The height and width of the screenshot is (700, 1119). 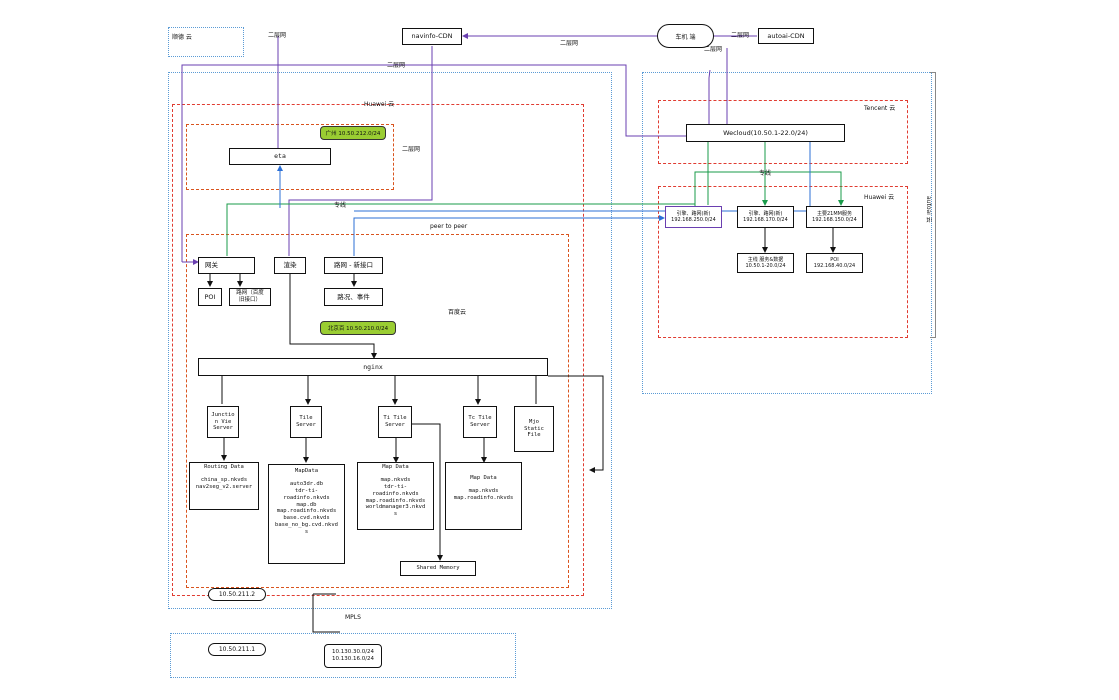 I want to click on edge-label-7: 专线, so click(x=765, y=173).